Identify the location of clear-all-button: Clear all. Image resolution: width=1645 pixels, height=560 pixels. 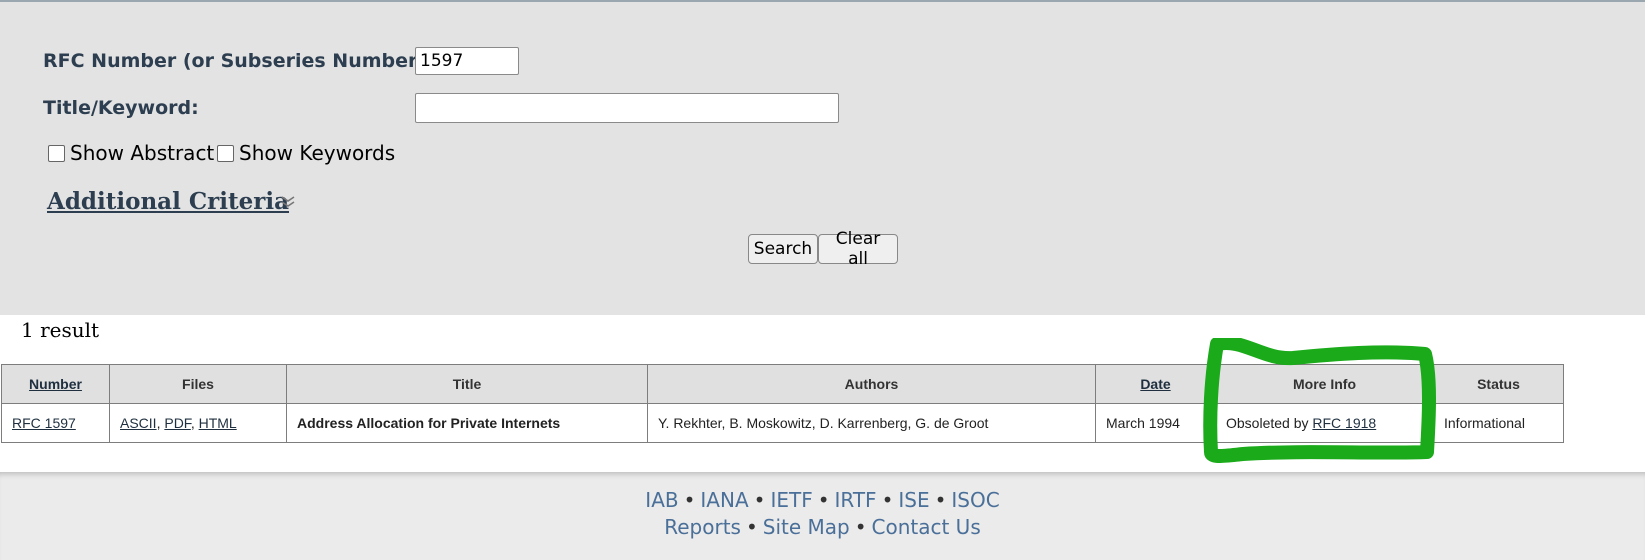
(858, 249).